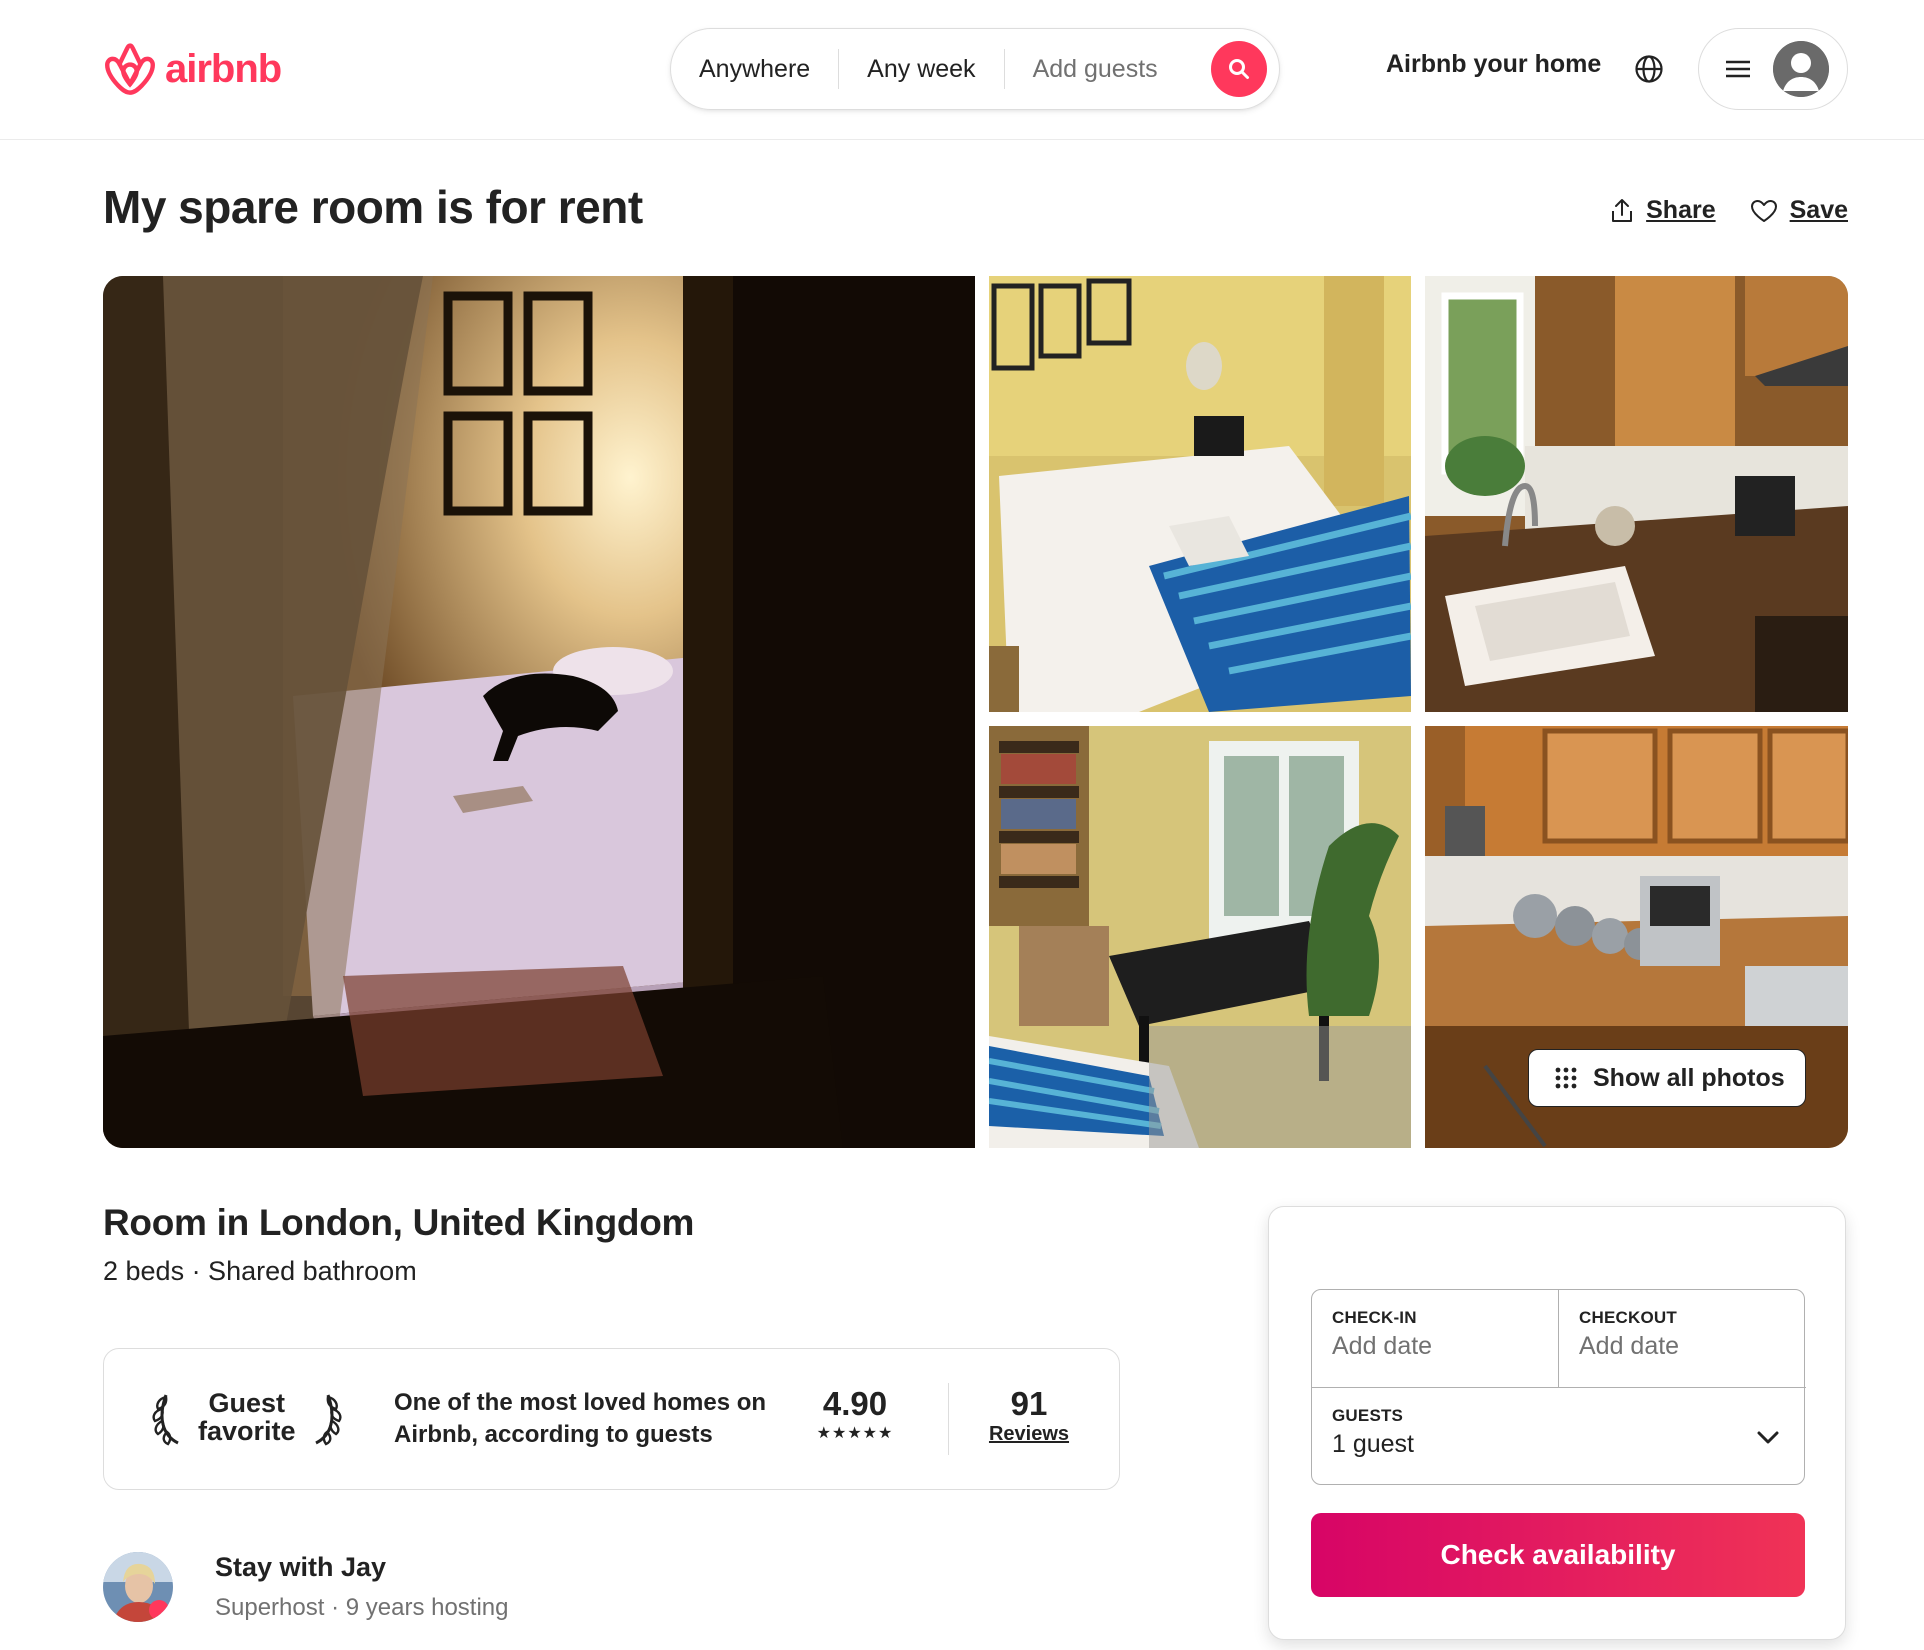 The height and width of the screenshot is (1650, 1924). Describe the element at coordinates (247, 1403) in the screenshot. I see `badge-line-1: Guest` at that location.